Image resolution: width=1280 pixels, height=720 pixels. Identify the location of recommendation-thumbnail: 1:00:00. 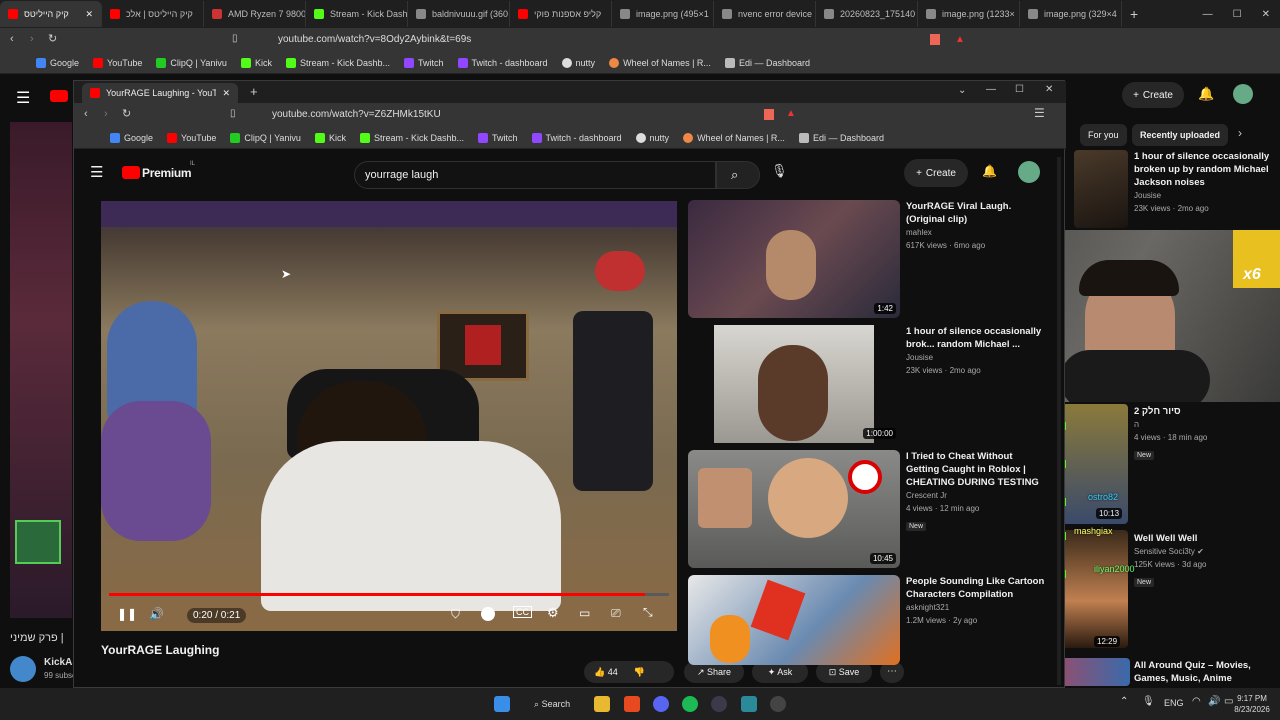
(794, 384).